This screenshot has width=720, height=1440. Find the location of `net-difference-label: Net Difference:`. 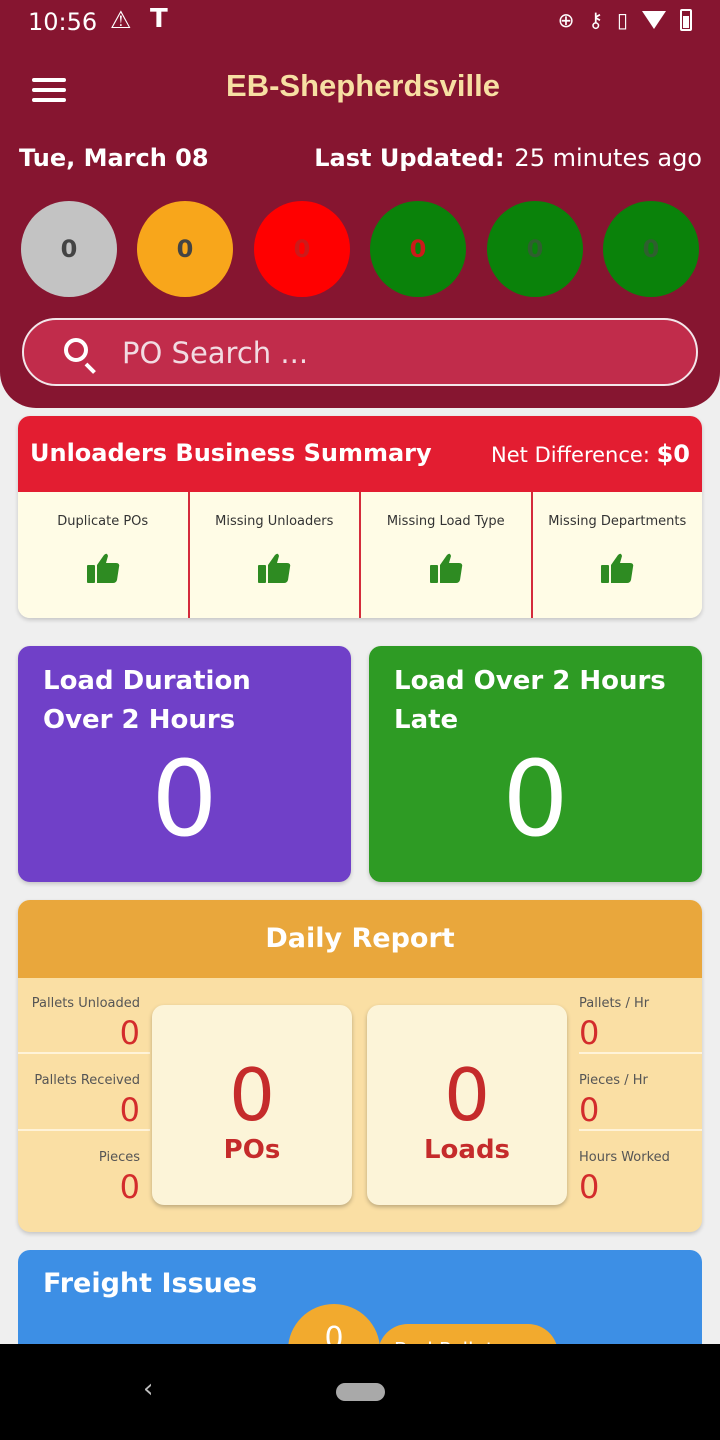

net-difference-label: Net Difference: is located at coordinates (570, 455).